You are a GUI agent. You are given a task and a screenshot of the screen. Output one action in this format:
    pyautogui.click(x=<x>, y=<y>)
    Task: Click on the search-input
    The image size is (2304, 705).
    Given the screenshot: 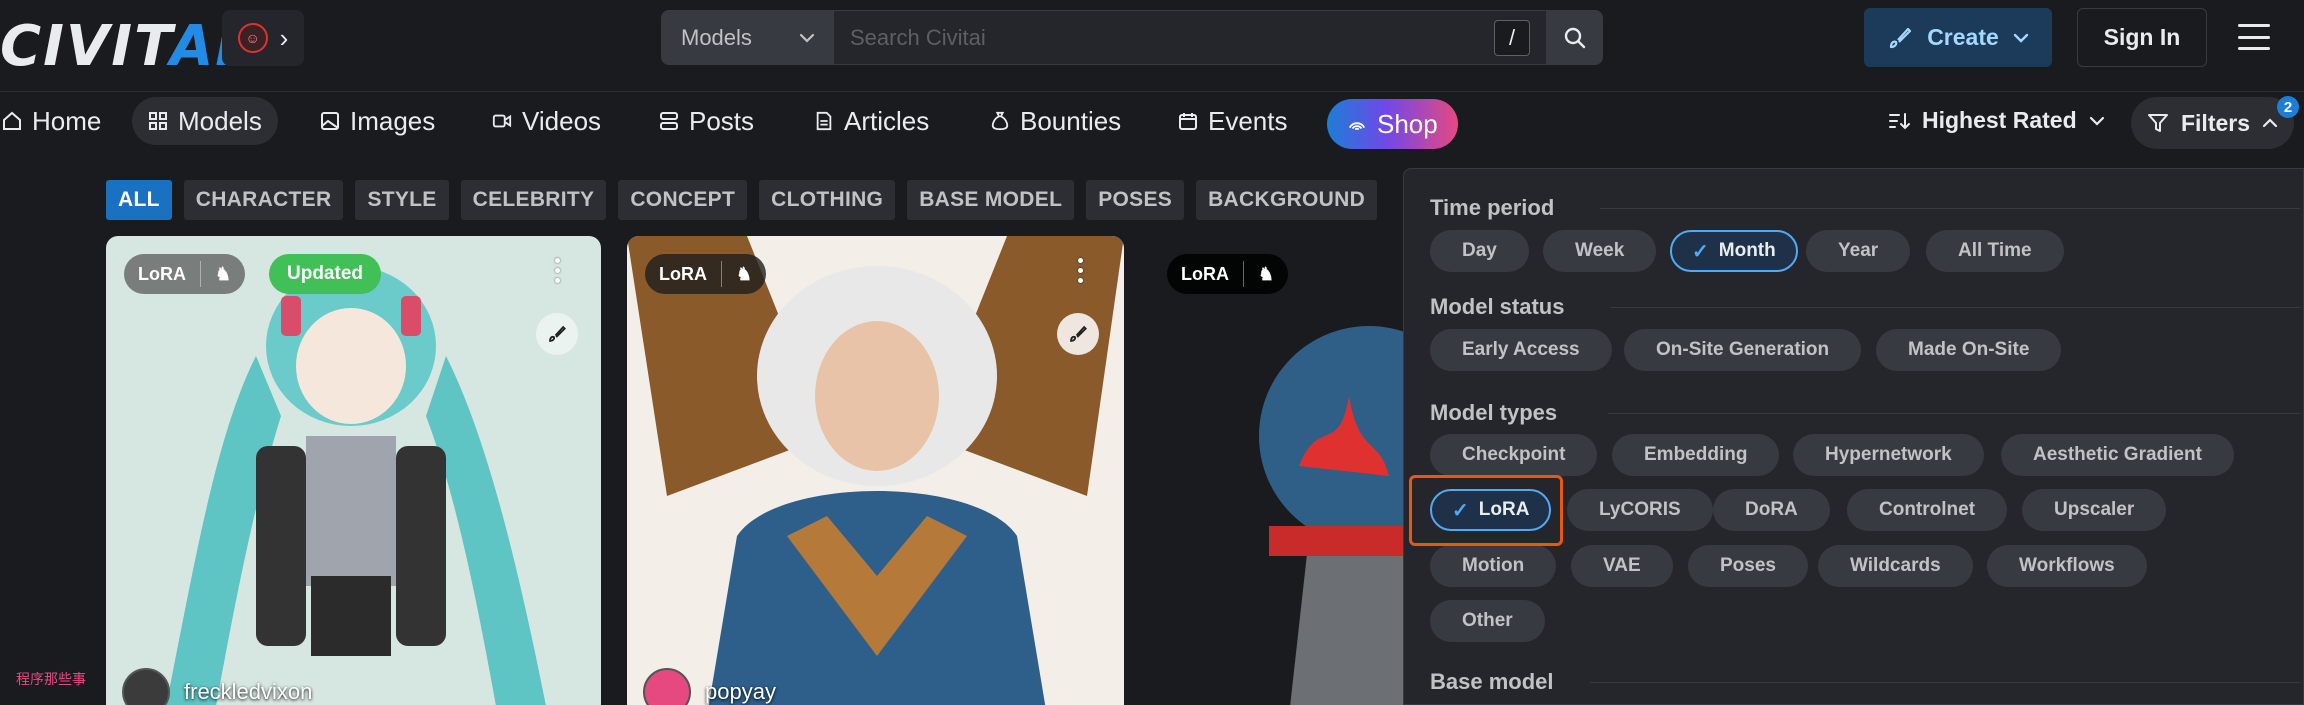 What is the action you would take?
    pyautogui.click(x=1172, y=37)
    